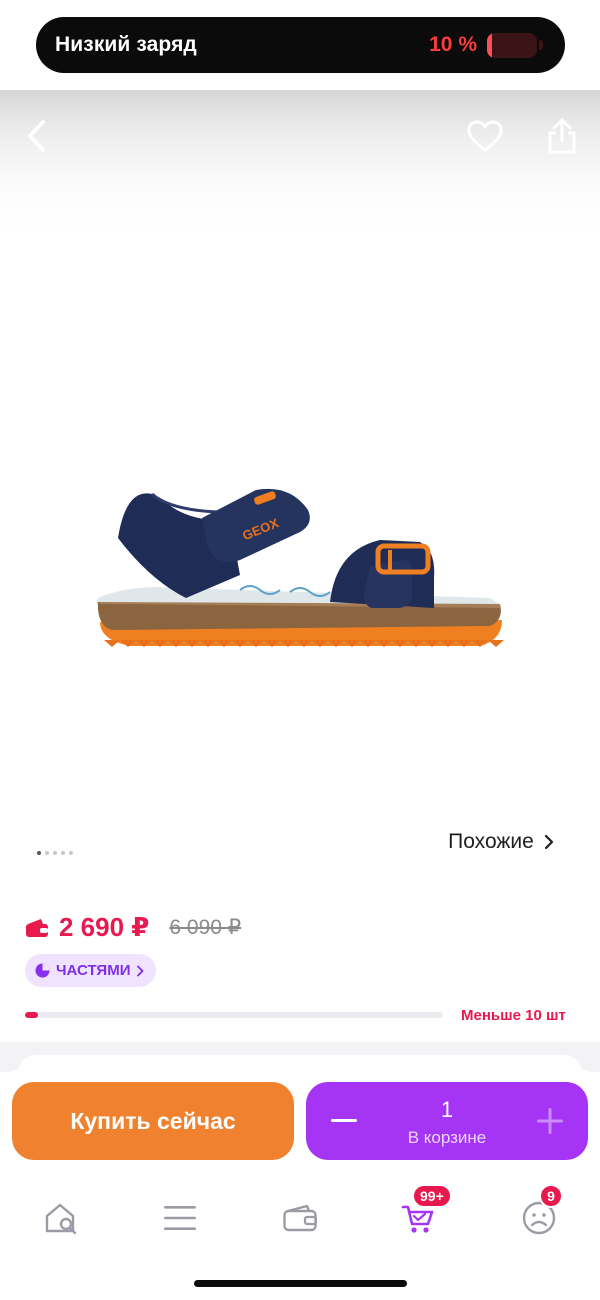 This screenshot has width=600, height=1300. I want to click on price-card: 2 690 ₽ 6 090 ₽ ЧАСТЯМИ Меньше 10 шт, so click(300, 966).